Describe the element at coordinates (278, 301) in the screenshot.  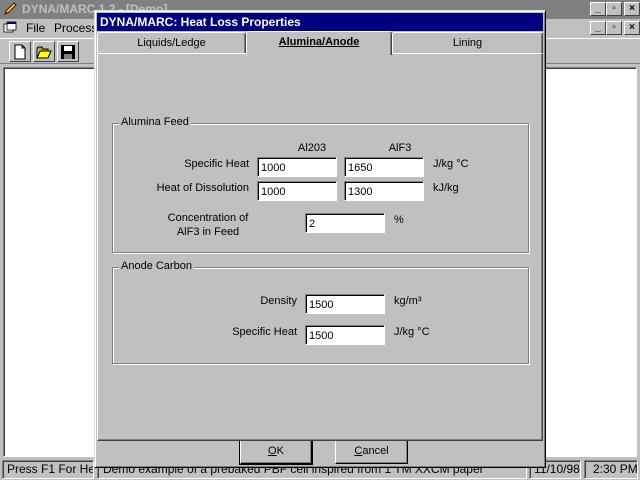
I see `density-label: Density` at that location.